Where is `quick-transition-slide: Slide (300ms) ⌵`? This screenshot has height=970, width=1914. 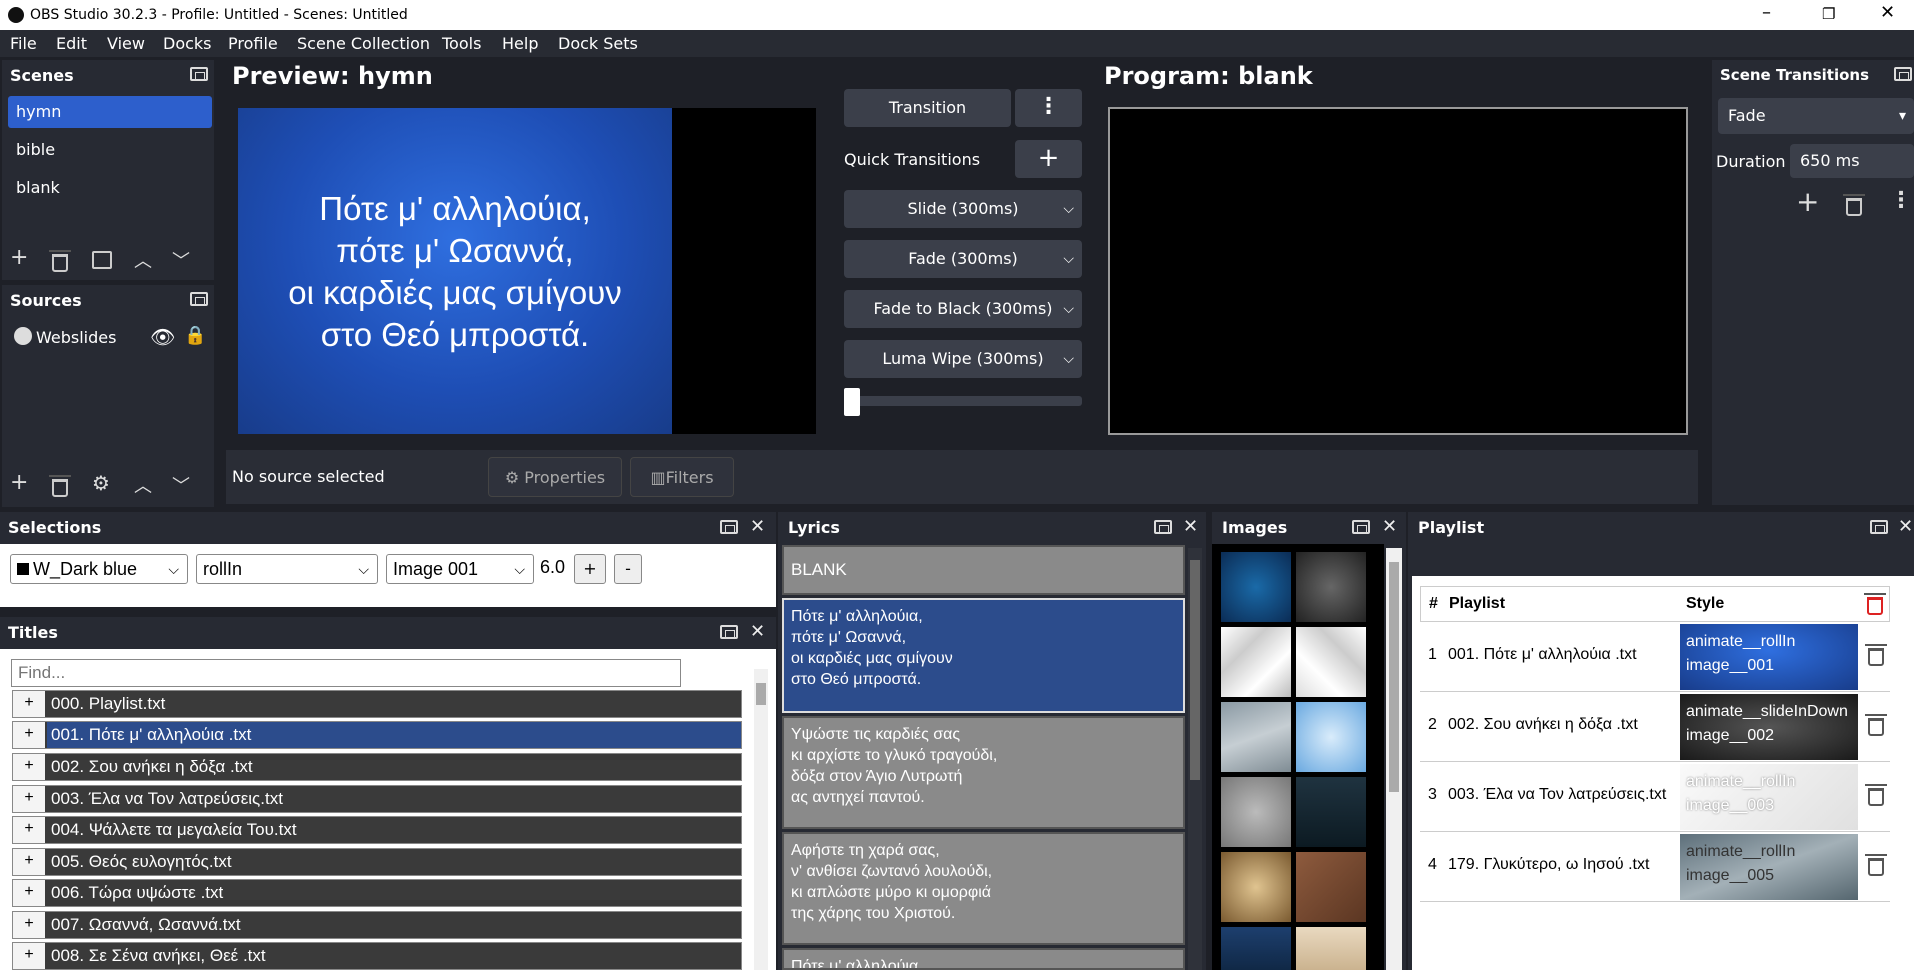
quick-transition-slide: Slide (300ms) ⌵ is located at coordinates (963, 209).